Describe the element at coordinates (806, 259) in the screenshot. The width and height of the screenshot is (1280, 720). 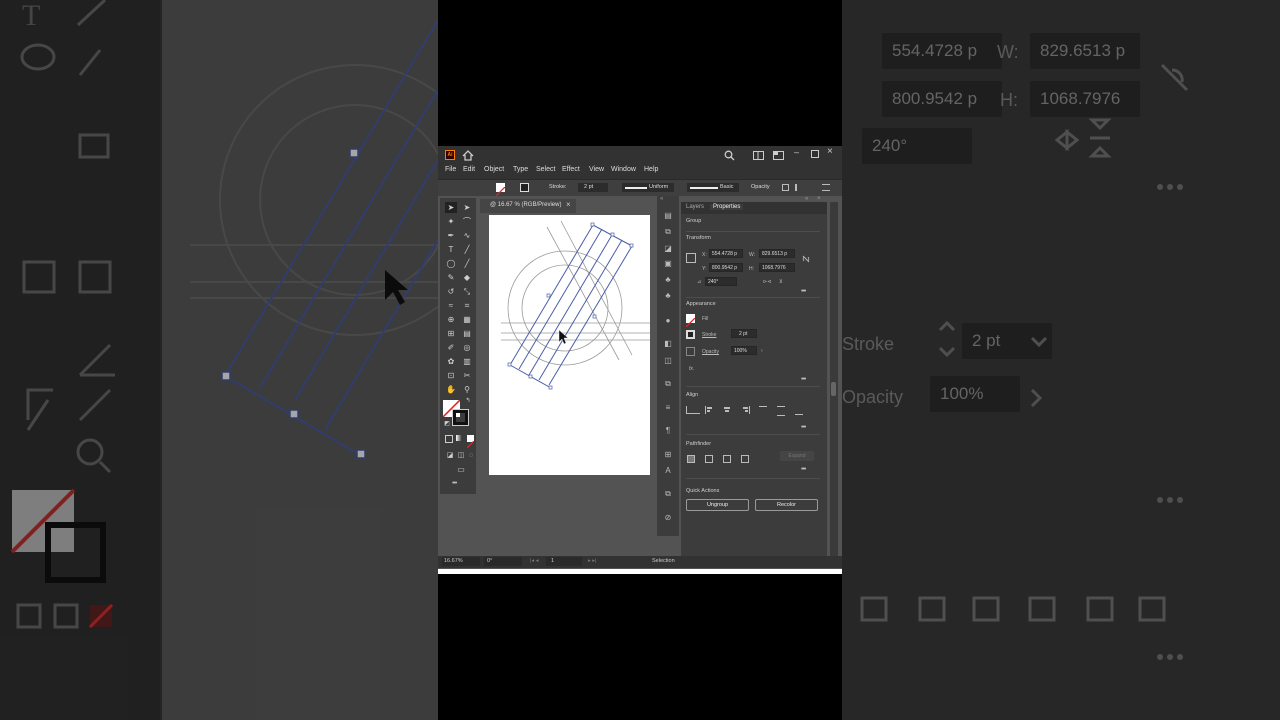
I see `constrain-proportions-icon` at that location.